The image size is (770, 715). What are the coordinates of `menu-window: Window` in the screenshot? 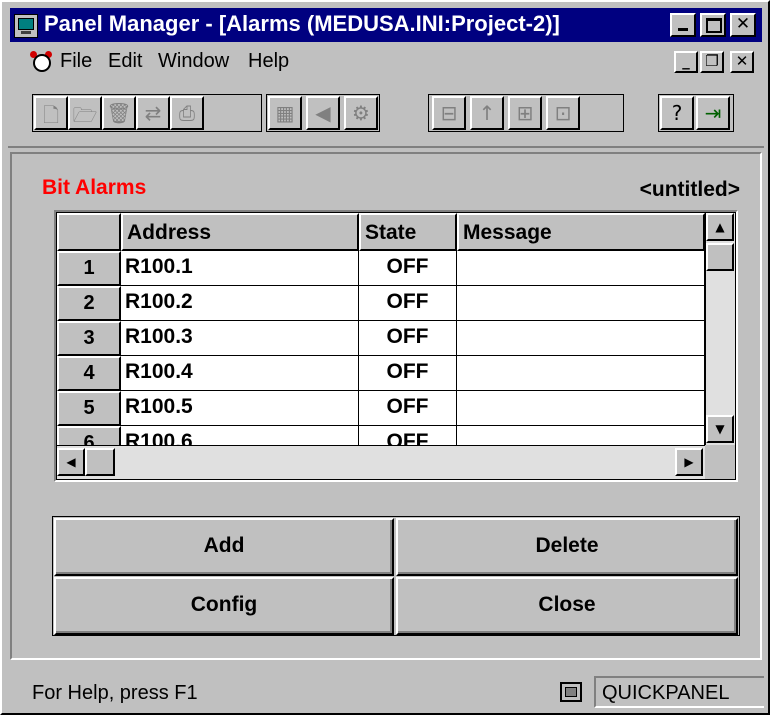 It's located at (193, 61).